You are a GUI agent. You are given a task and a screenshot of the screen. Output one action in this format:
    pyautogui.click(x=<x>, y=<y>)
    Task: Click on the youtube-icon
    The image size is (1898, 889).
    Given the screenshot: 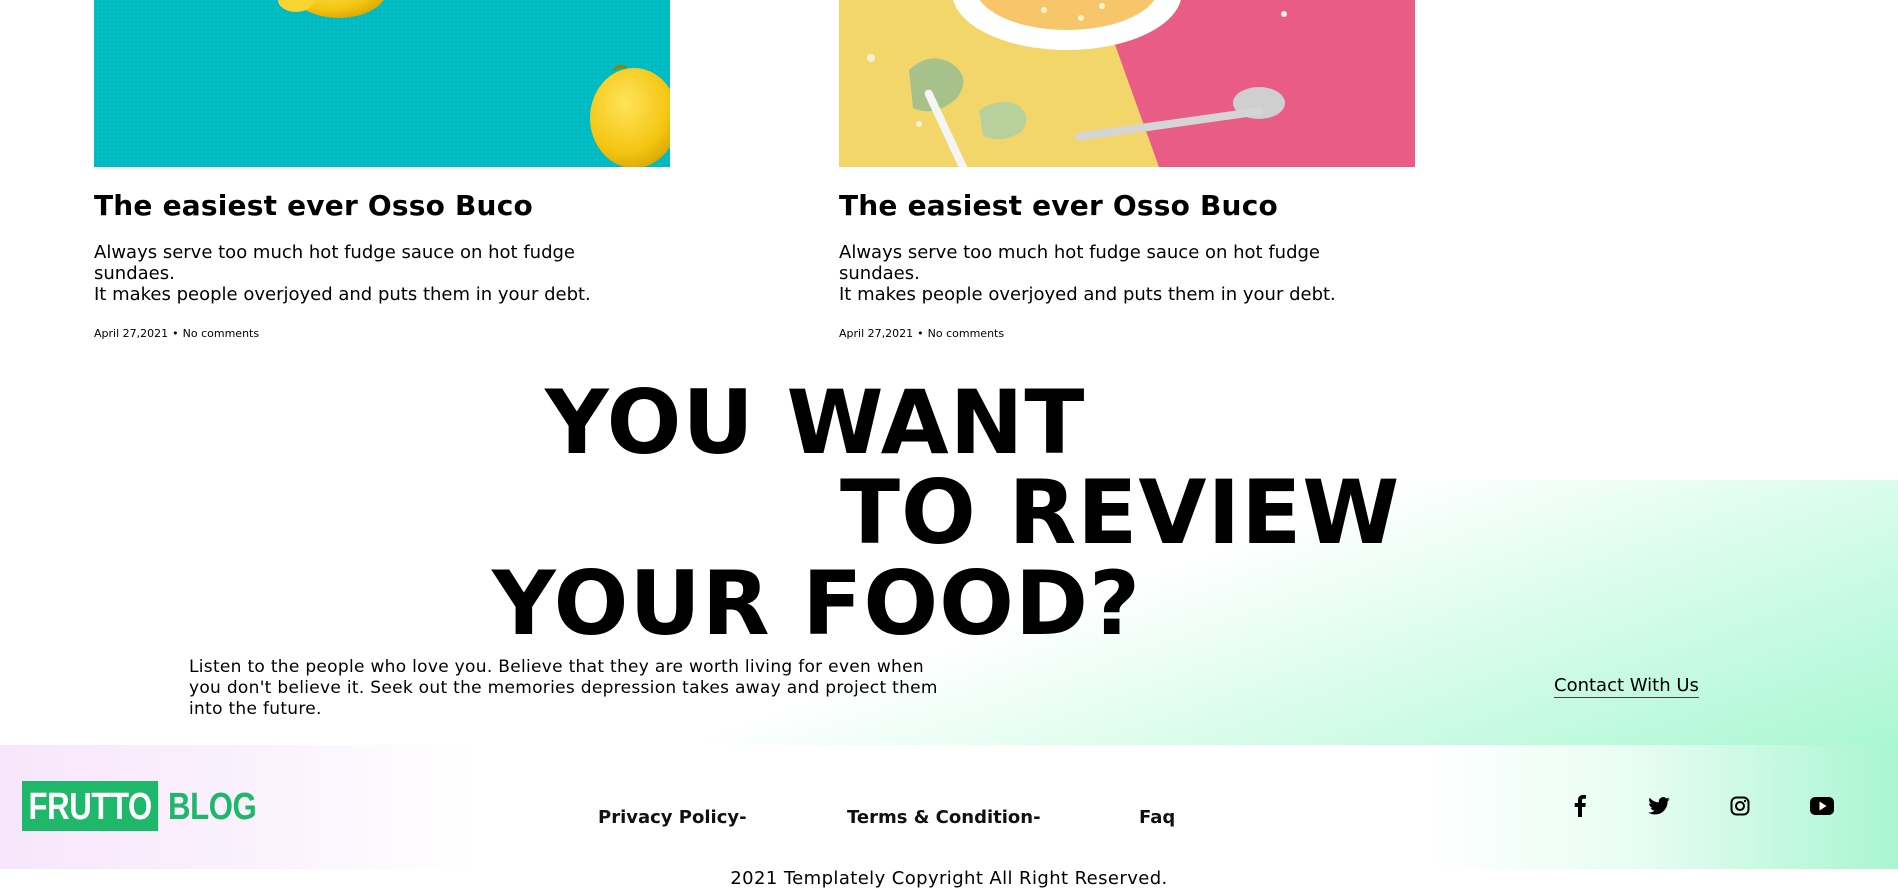 What is the action you would take?
    pyautogui.click(x=1822, y=806)
    